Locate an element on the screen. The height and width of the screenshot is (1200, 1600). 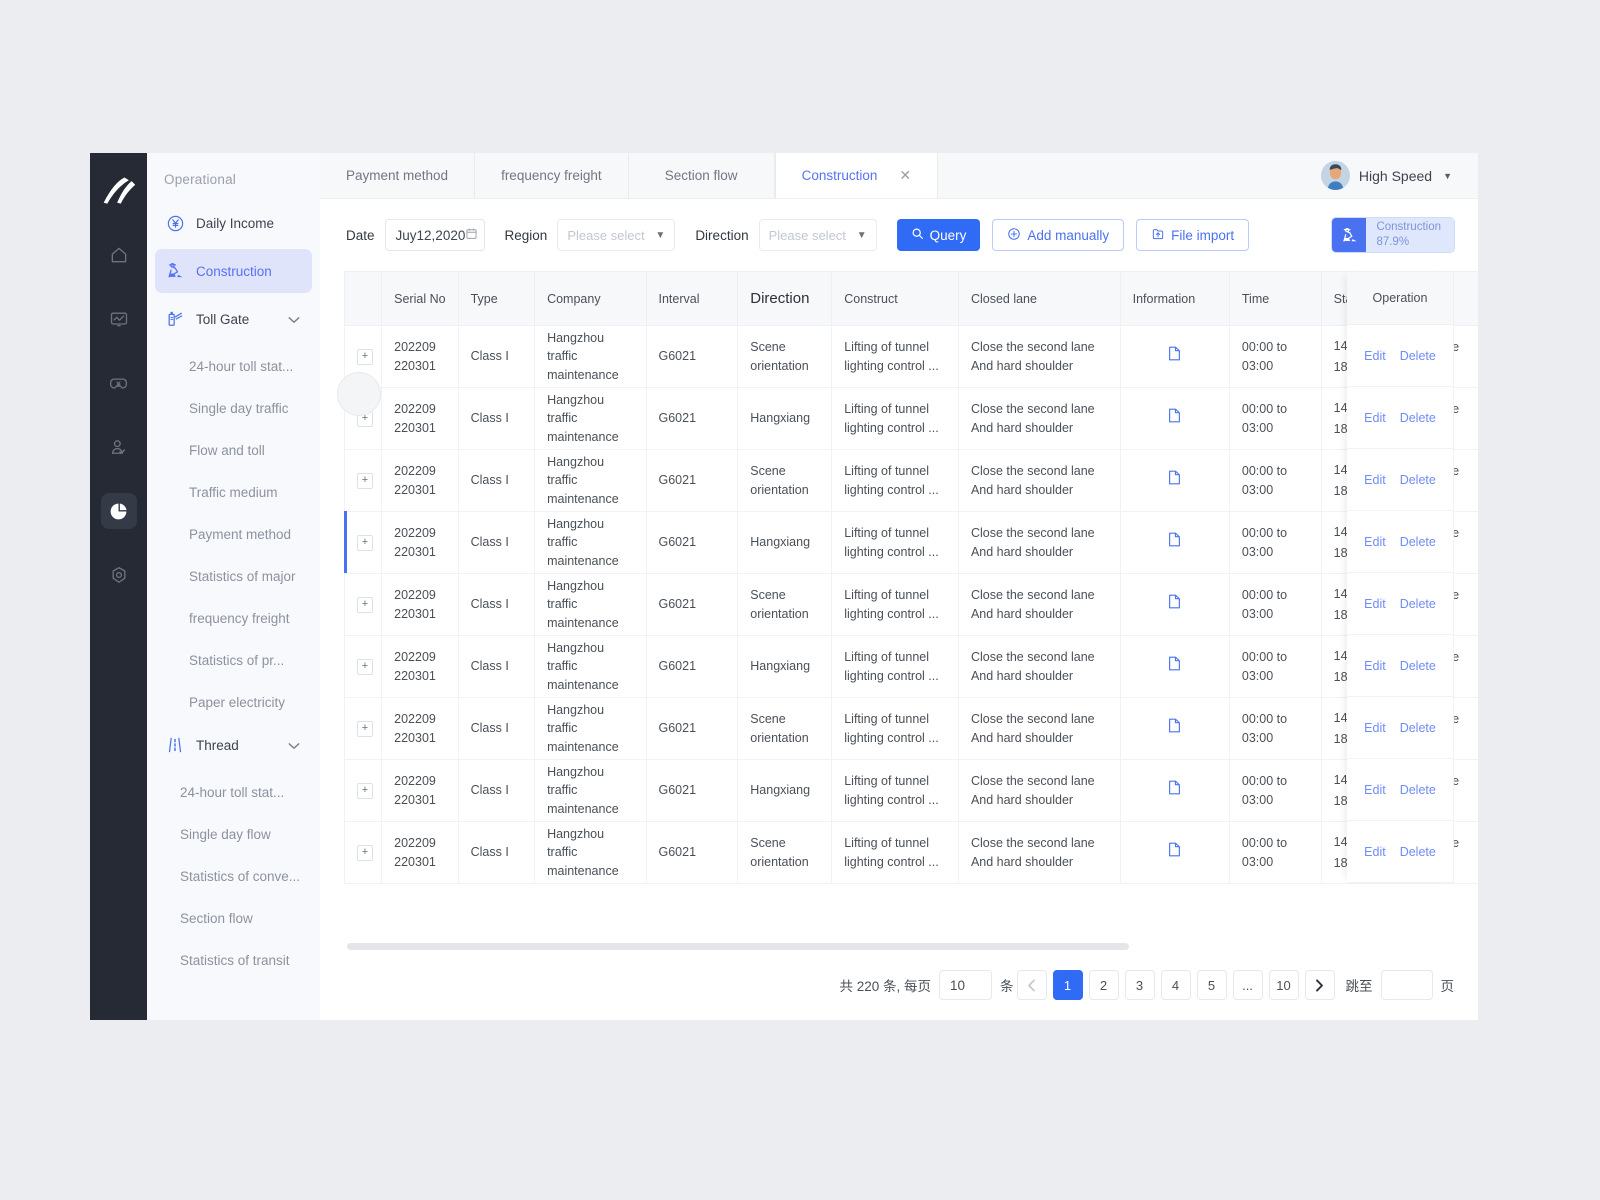
rail-item-home is located at coordinates (119, 255).